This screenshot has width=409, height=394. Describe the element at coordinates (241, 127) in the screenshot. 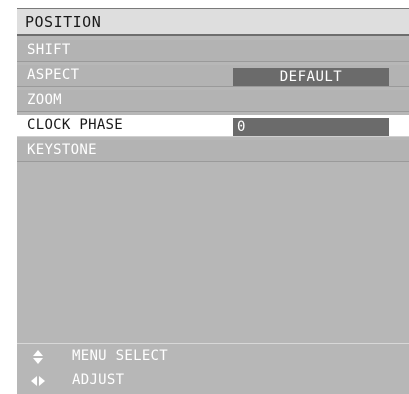

I see `clock-phase-value: 0` at that location.